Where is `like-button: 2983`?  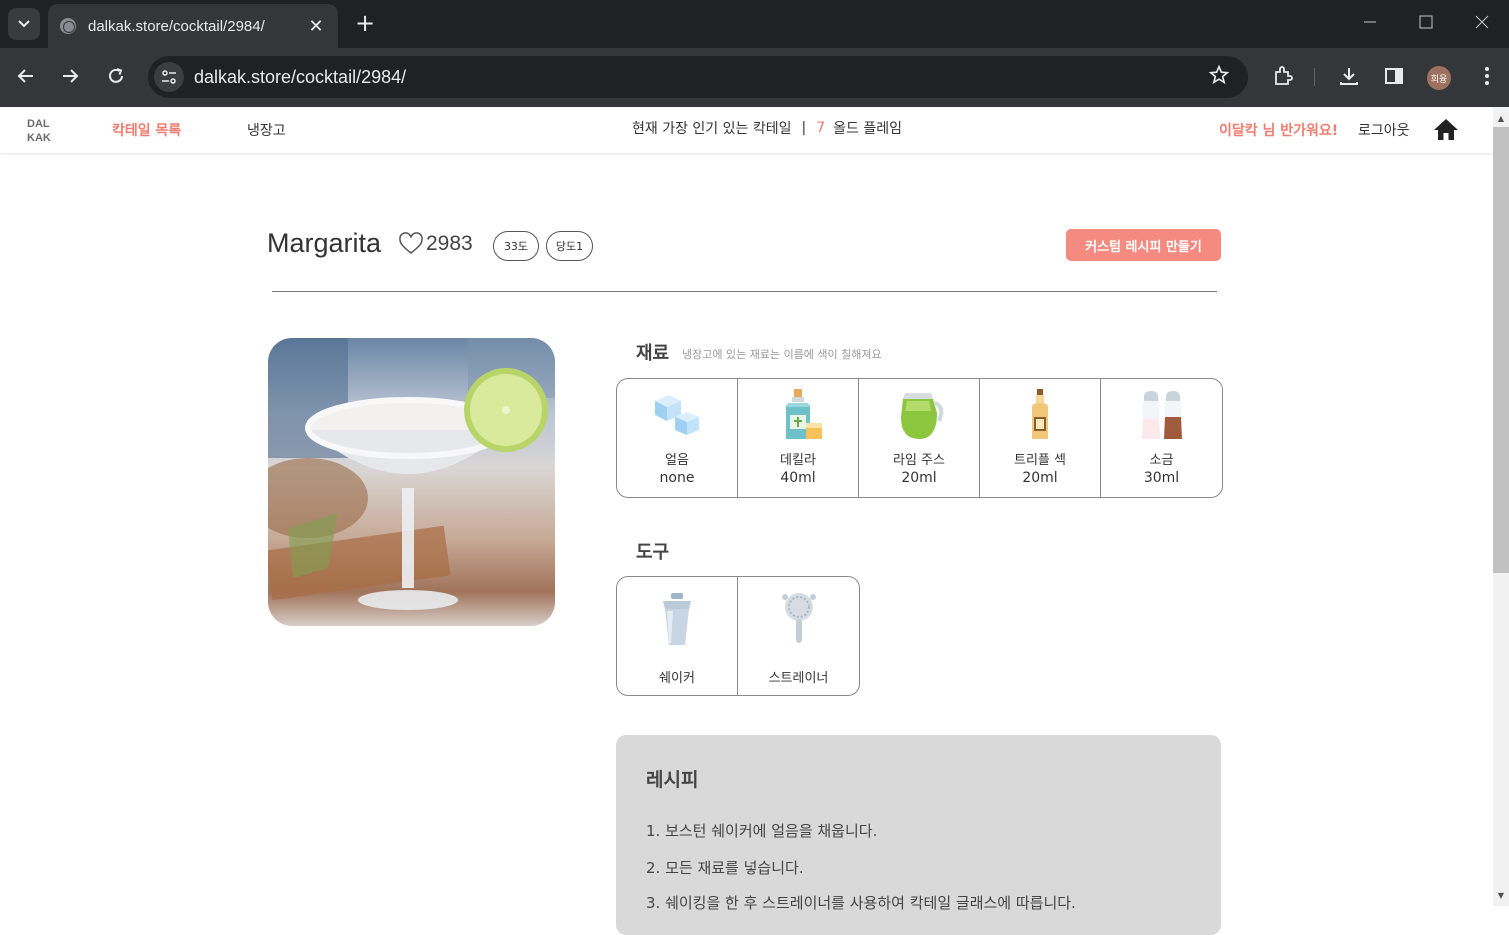 like-button: 2983 is located at coordinates (435, 244).